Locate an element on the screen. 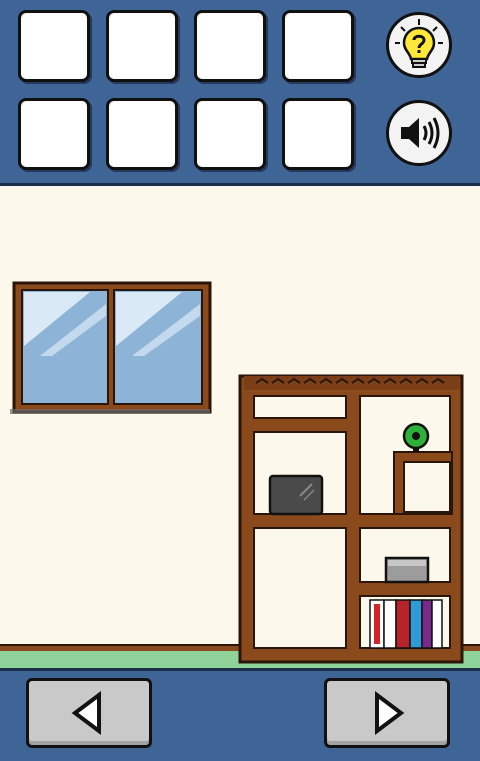 This screenshot has height=761, width=480. lightbulb-question-icon is located at coordinates (419, 43).